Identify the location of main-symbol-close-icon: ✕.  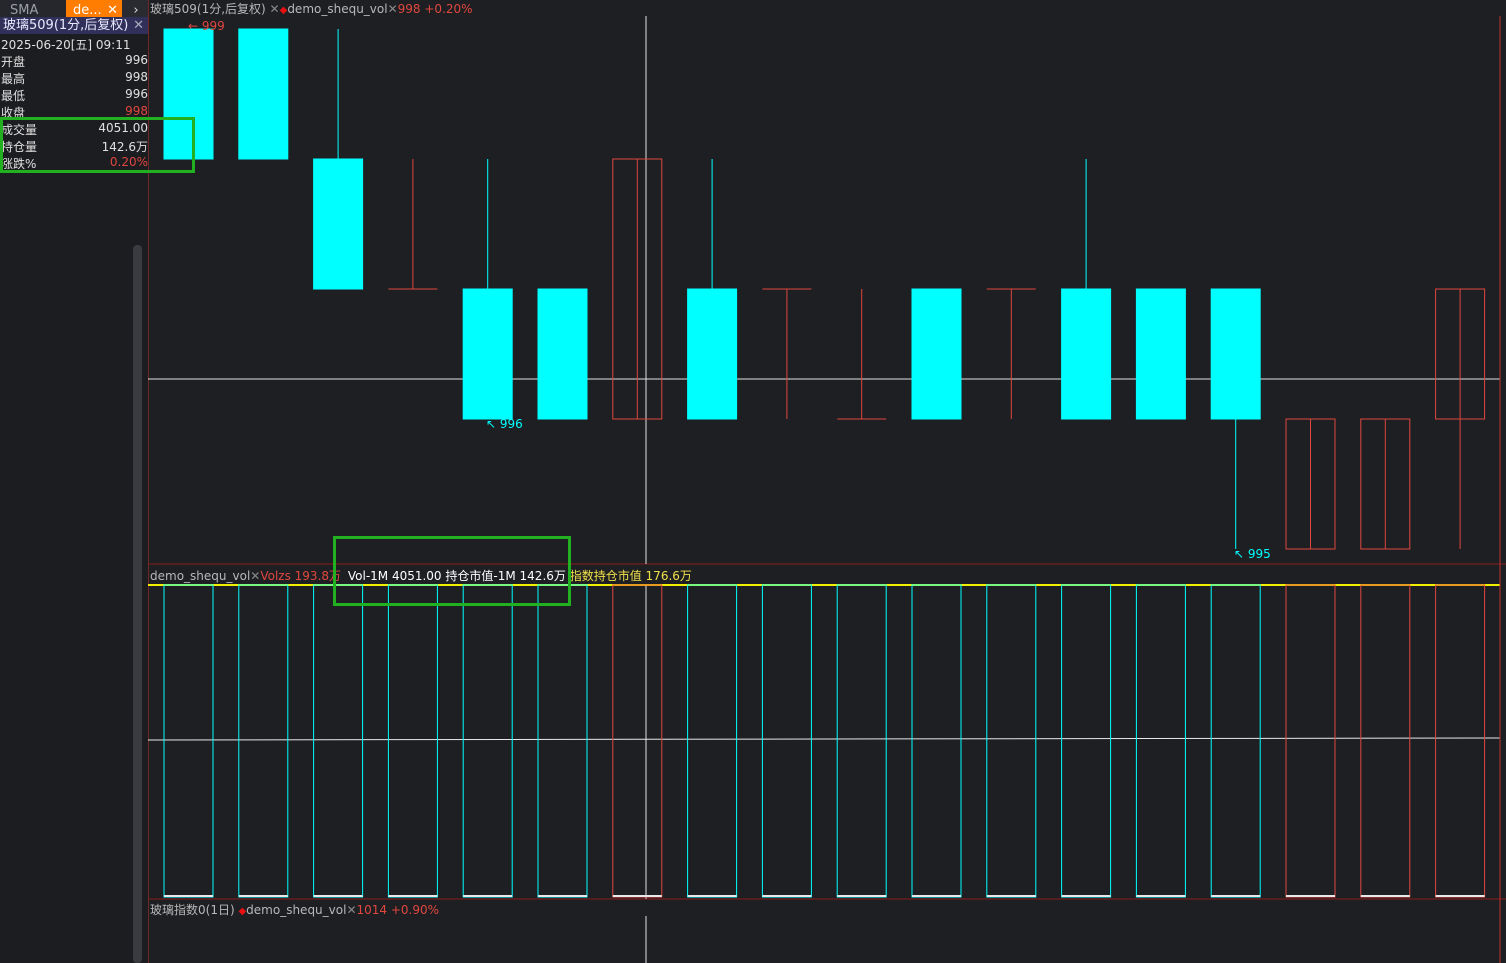
(275, 9).